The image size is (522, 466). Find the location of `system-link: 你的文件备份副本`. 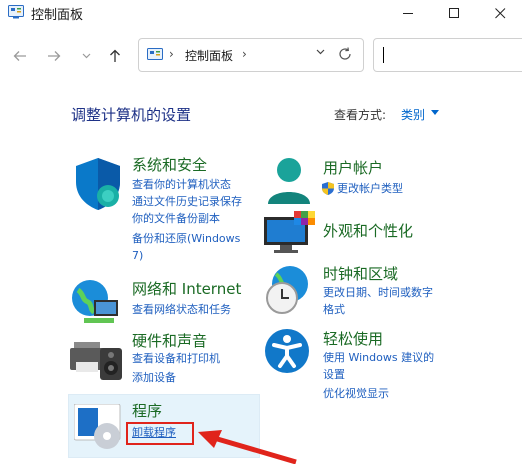

system-link: 你的文件备份副本 is located at coordinates (176, 219).